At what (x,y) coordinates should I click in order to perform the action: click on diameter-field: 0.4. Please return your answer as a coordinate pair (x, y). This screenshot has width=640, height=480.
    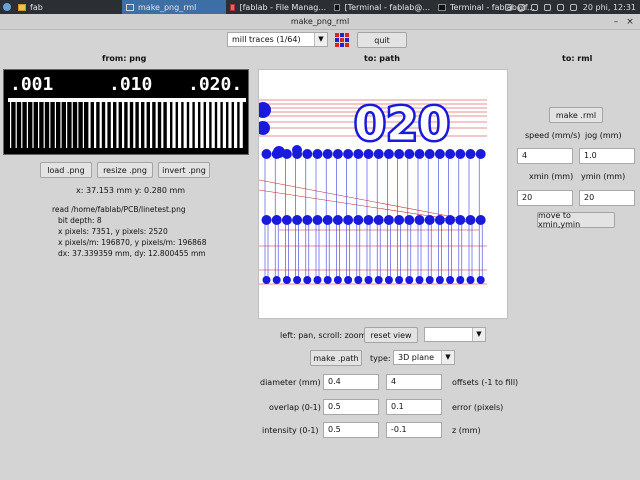
    Looking at the image, I should click on (351, 382).